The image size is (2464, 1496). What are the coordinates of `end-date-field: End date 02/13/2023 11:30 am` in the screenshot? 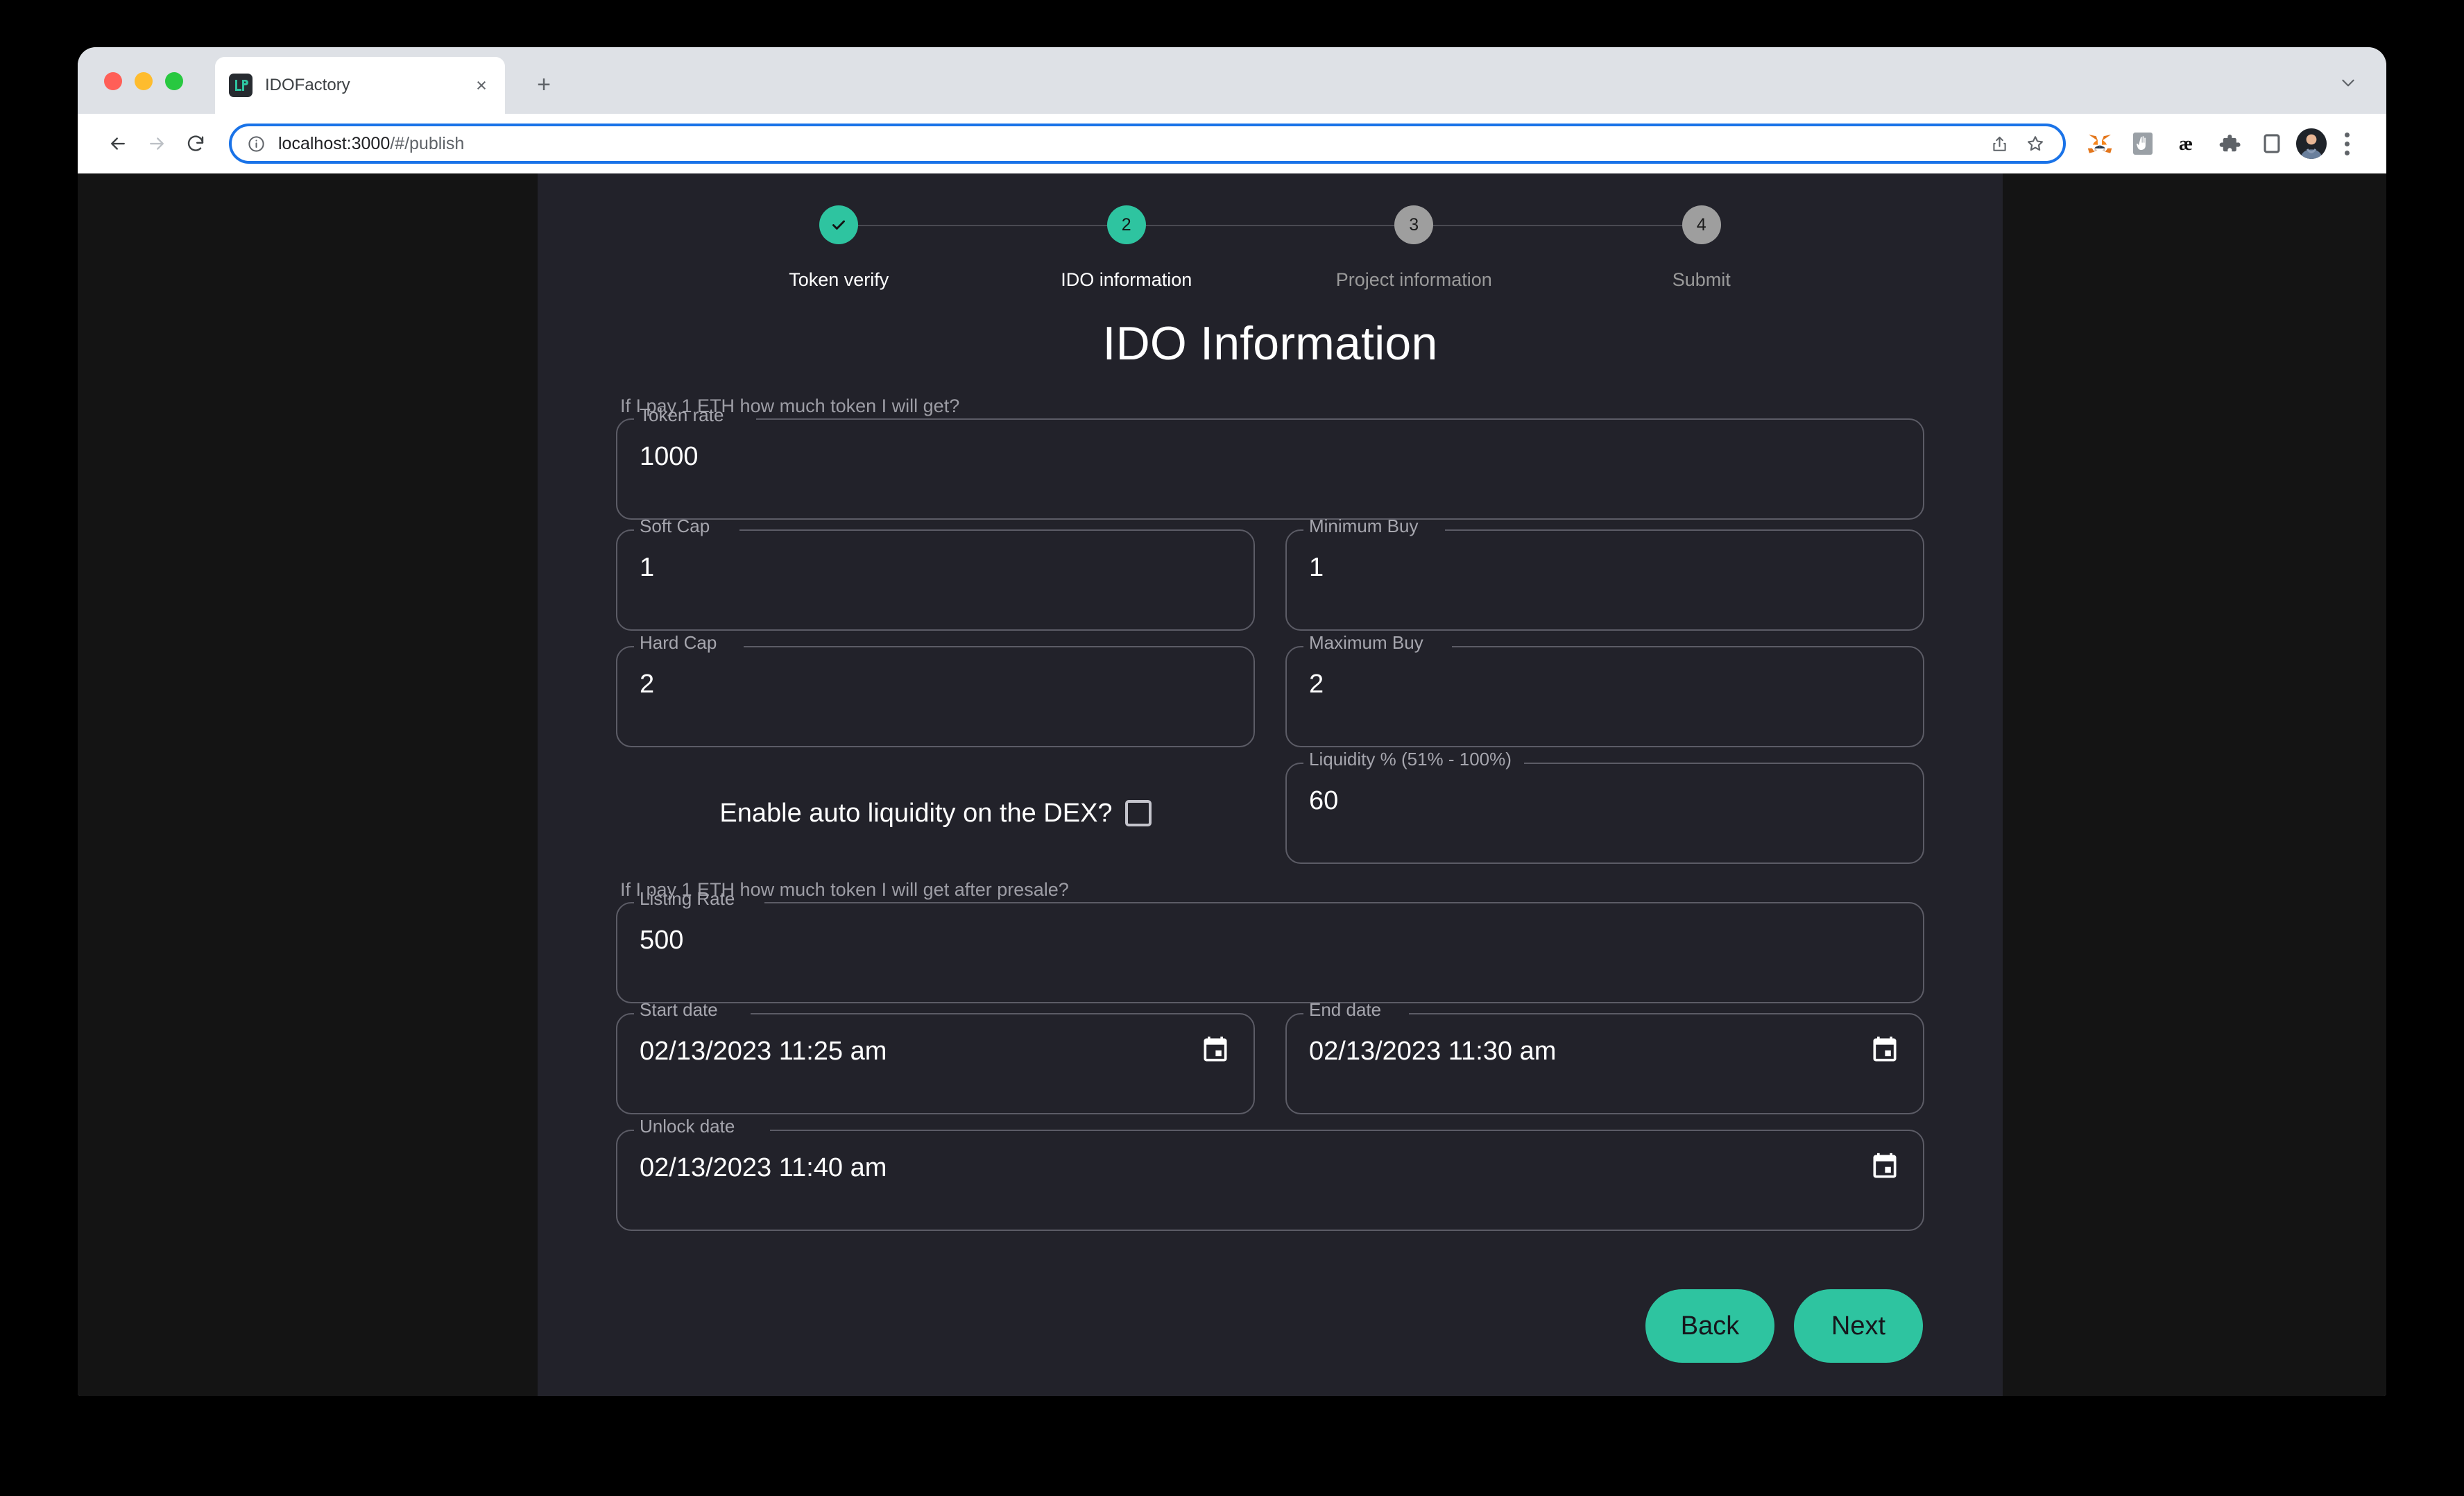 It's located at (1604, 1057).